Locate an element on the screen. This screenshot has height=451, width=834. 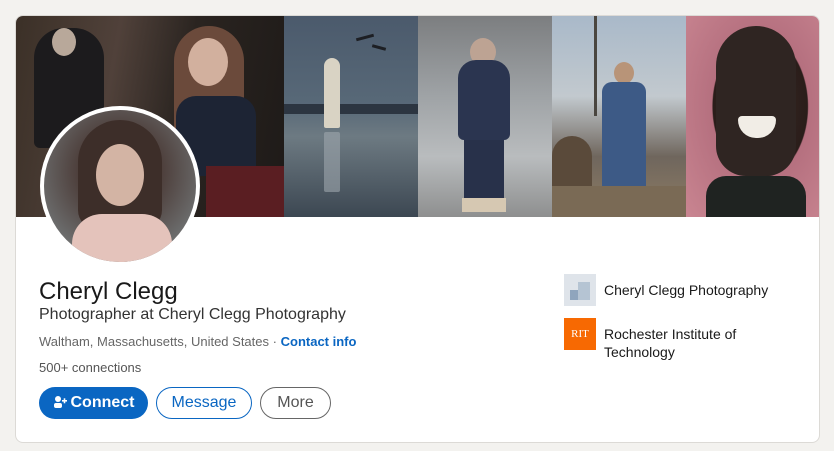
org-company: Cheryl Clegg Photography is located at coordinates (674, 290).